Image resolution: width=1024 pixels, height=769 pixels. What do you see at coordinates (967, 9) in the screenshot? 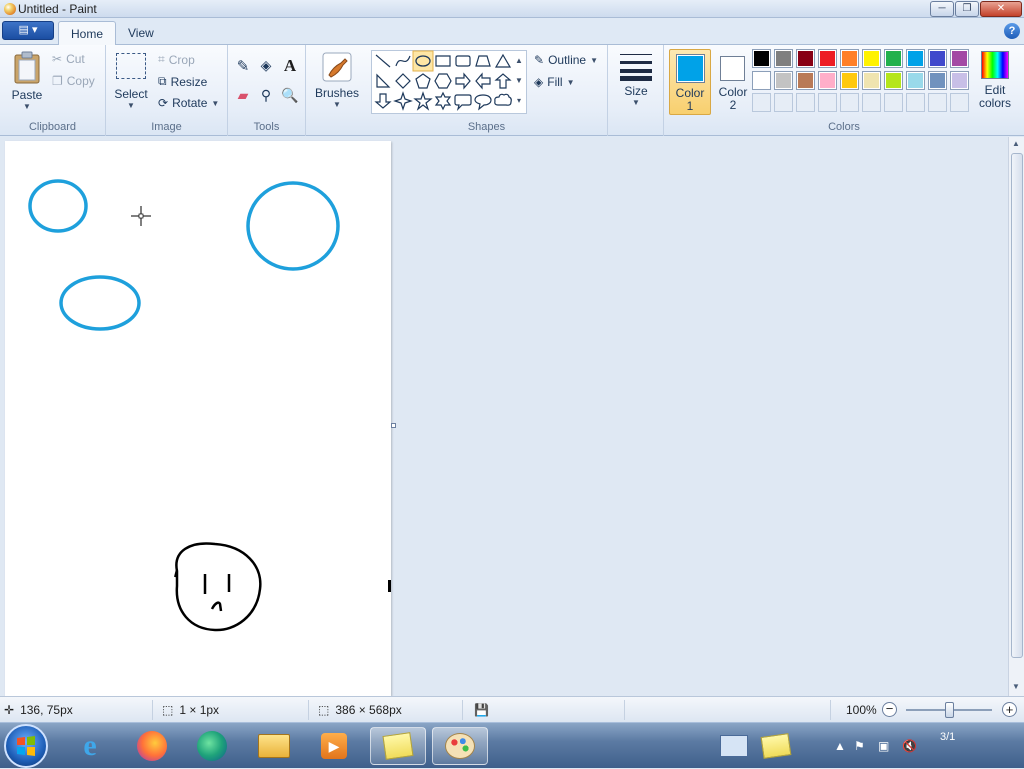
I see `maximize-button: ❐` at bounding box center [967, 9].